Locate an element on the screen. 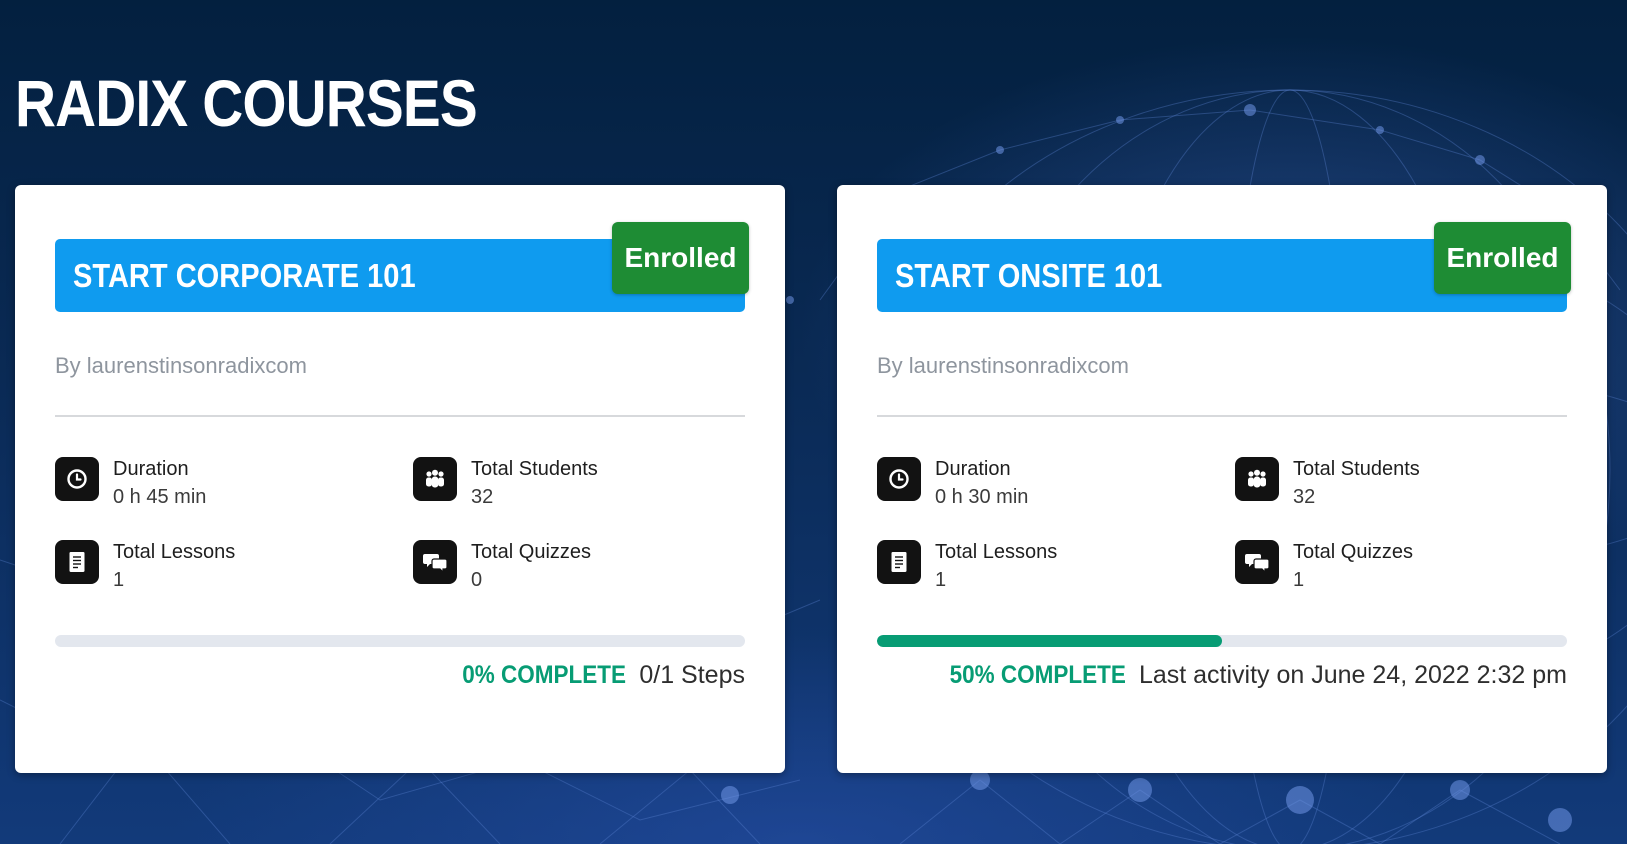 This screenshot has width=1627, height=844. stat-value: 0 is located at coordinates (477, 580).